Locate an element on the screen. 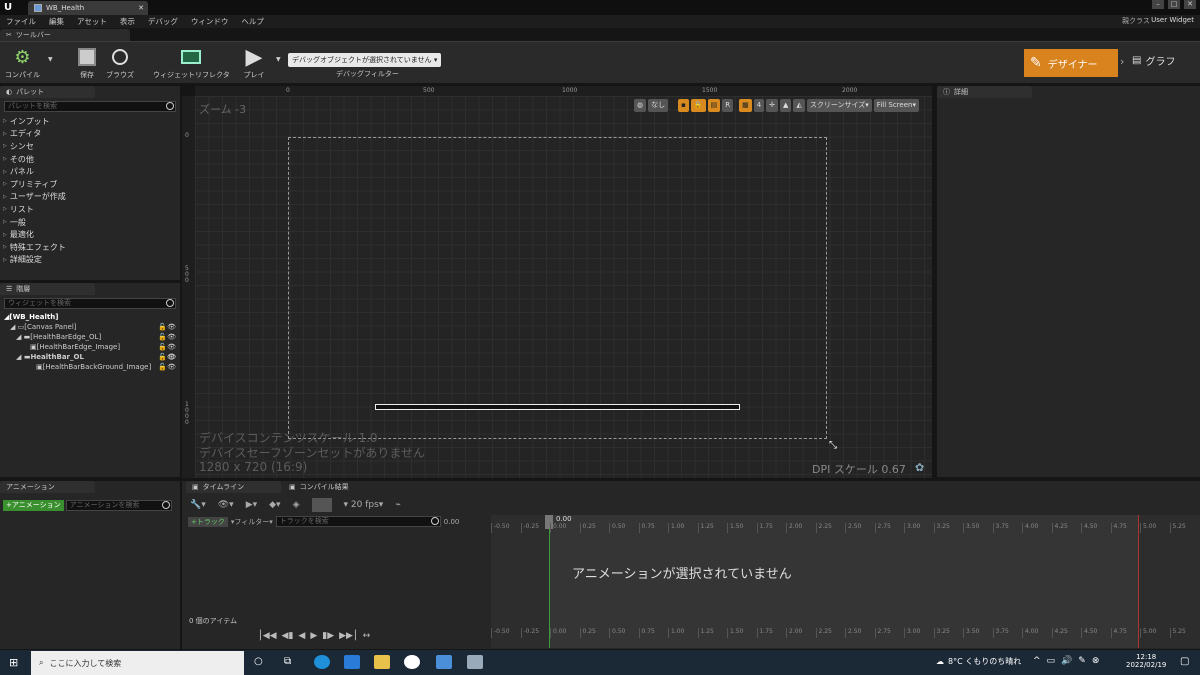  keyframe-icon: ◆▾ is located at coordinates (274, 505).